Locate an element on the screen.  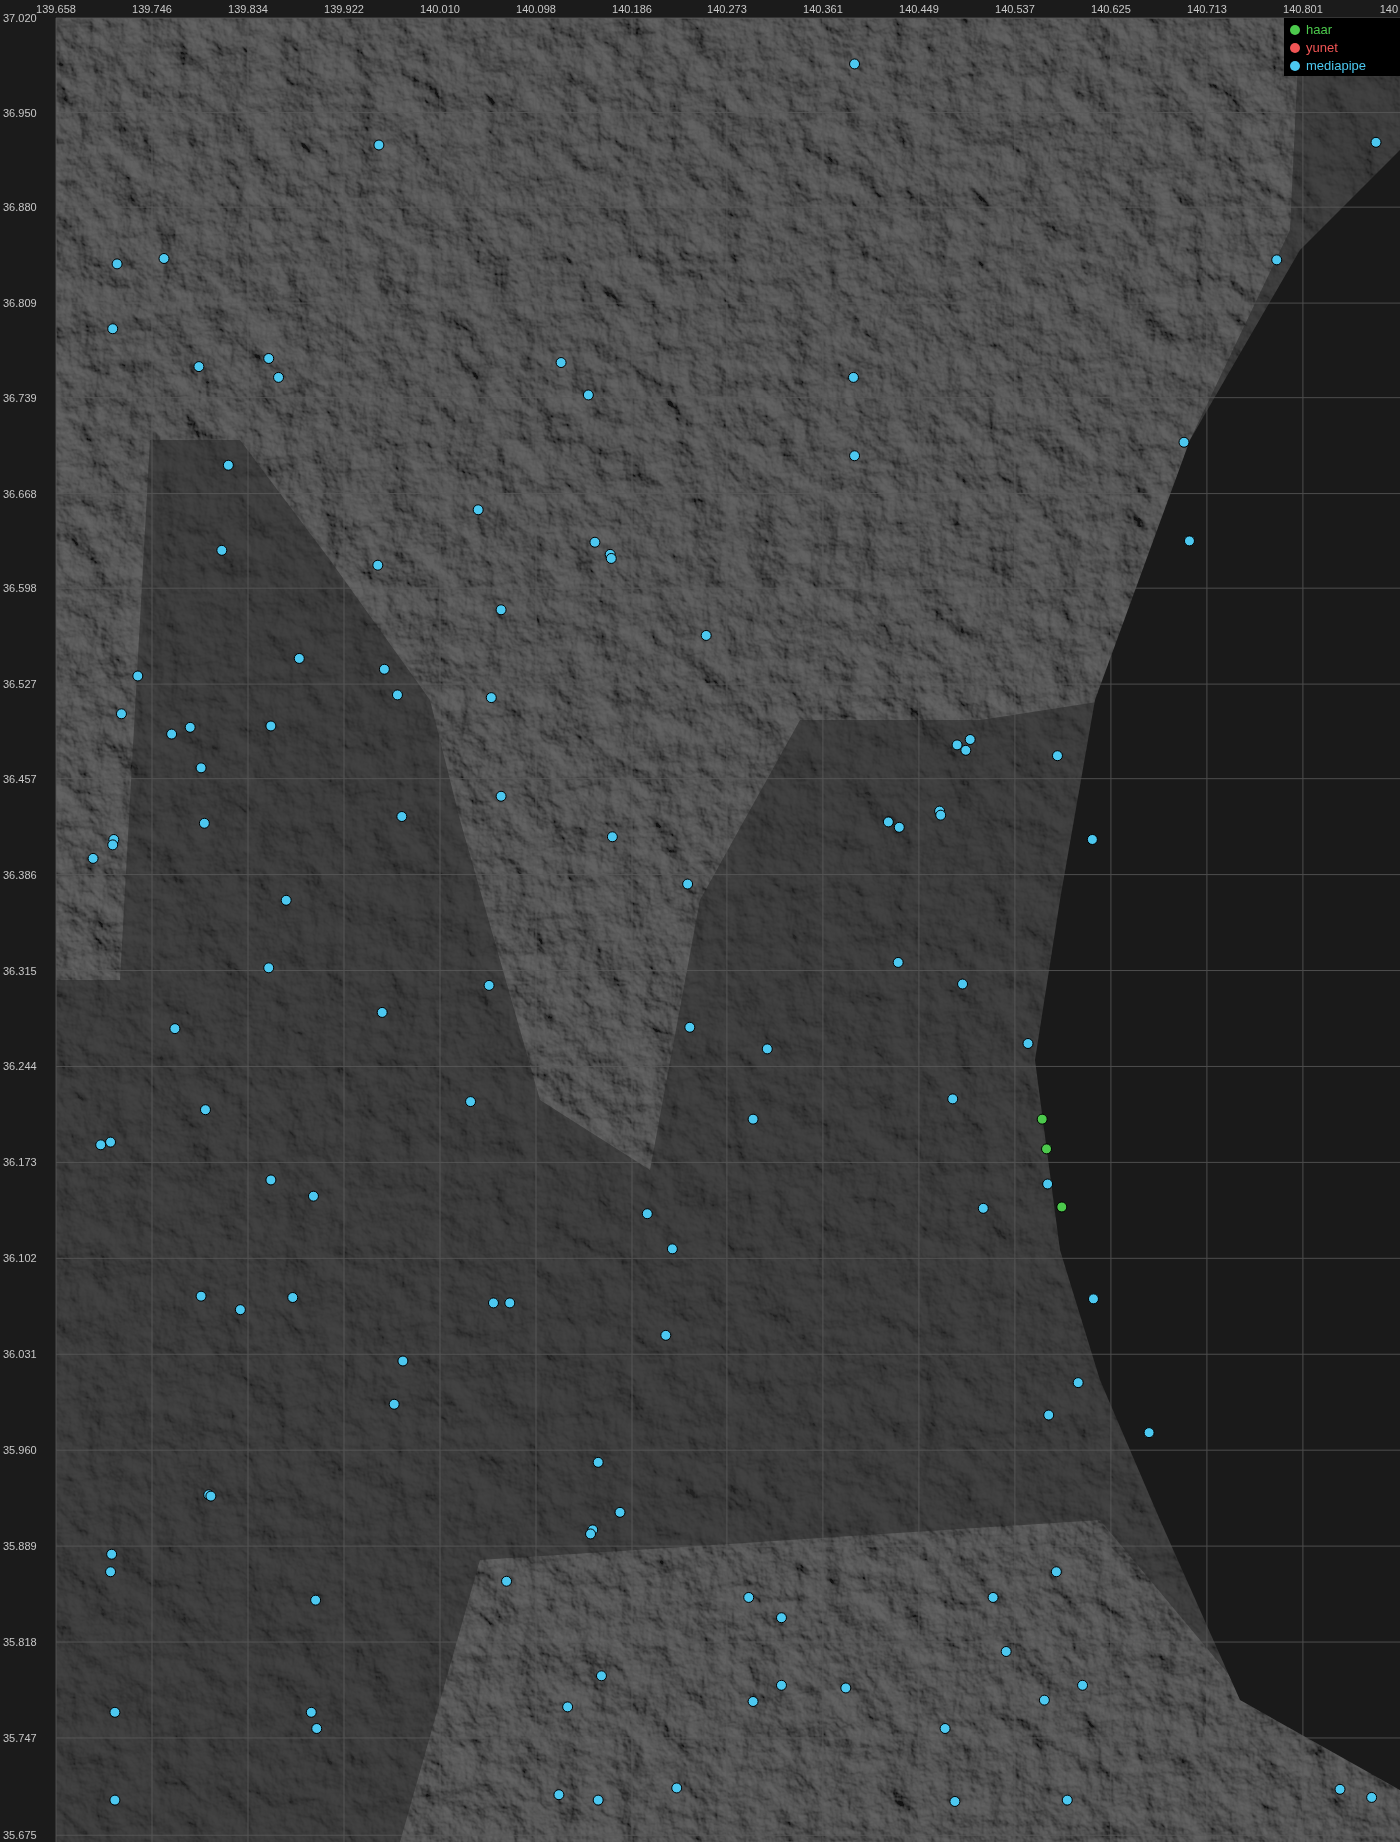
axis-label: 139.834 is located at coordinates (248, 9).